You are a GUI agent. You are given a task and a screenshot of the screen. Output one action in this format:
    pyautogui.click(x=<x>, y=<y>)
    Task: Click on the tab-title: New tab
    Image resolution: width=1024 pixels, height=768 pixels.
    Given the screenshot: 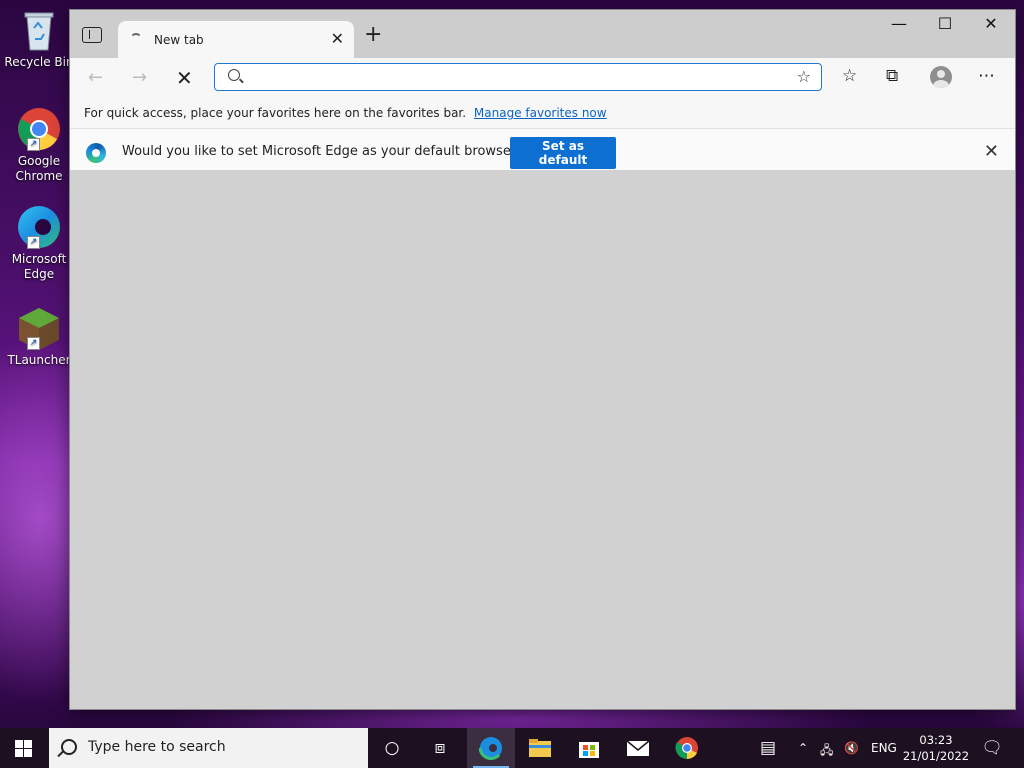 What is the action you would take?
    pyautogui.click(x=179, y=40)
    